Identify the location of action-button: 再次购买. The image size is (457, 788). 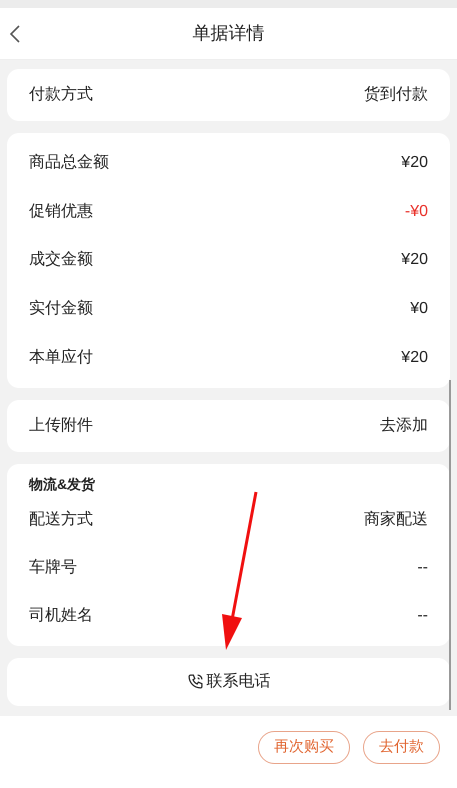
(304, 747).